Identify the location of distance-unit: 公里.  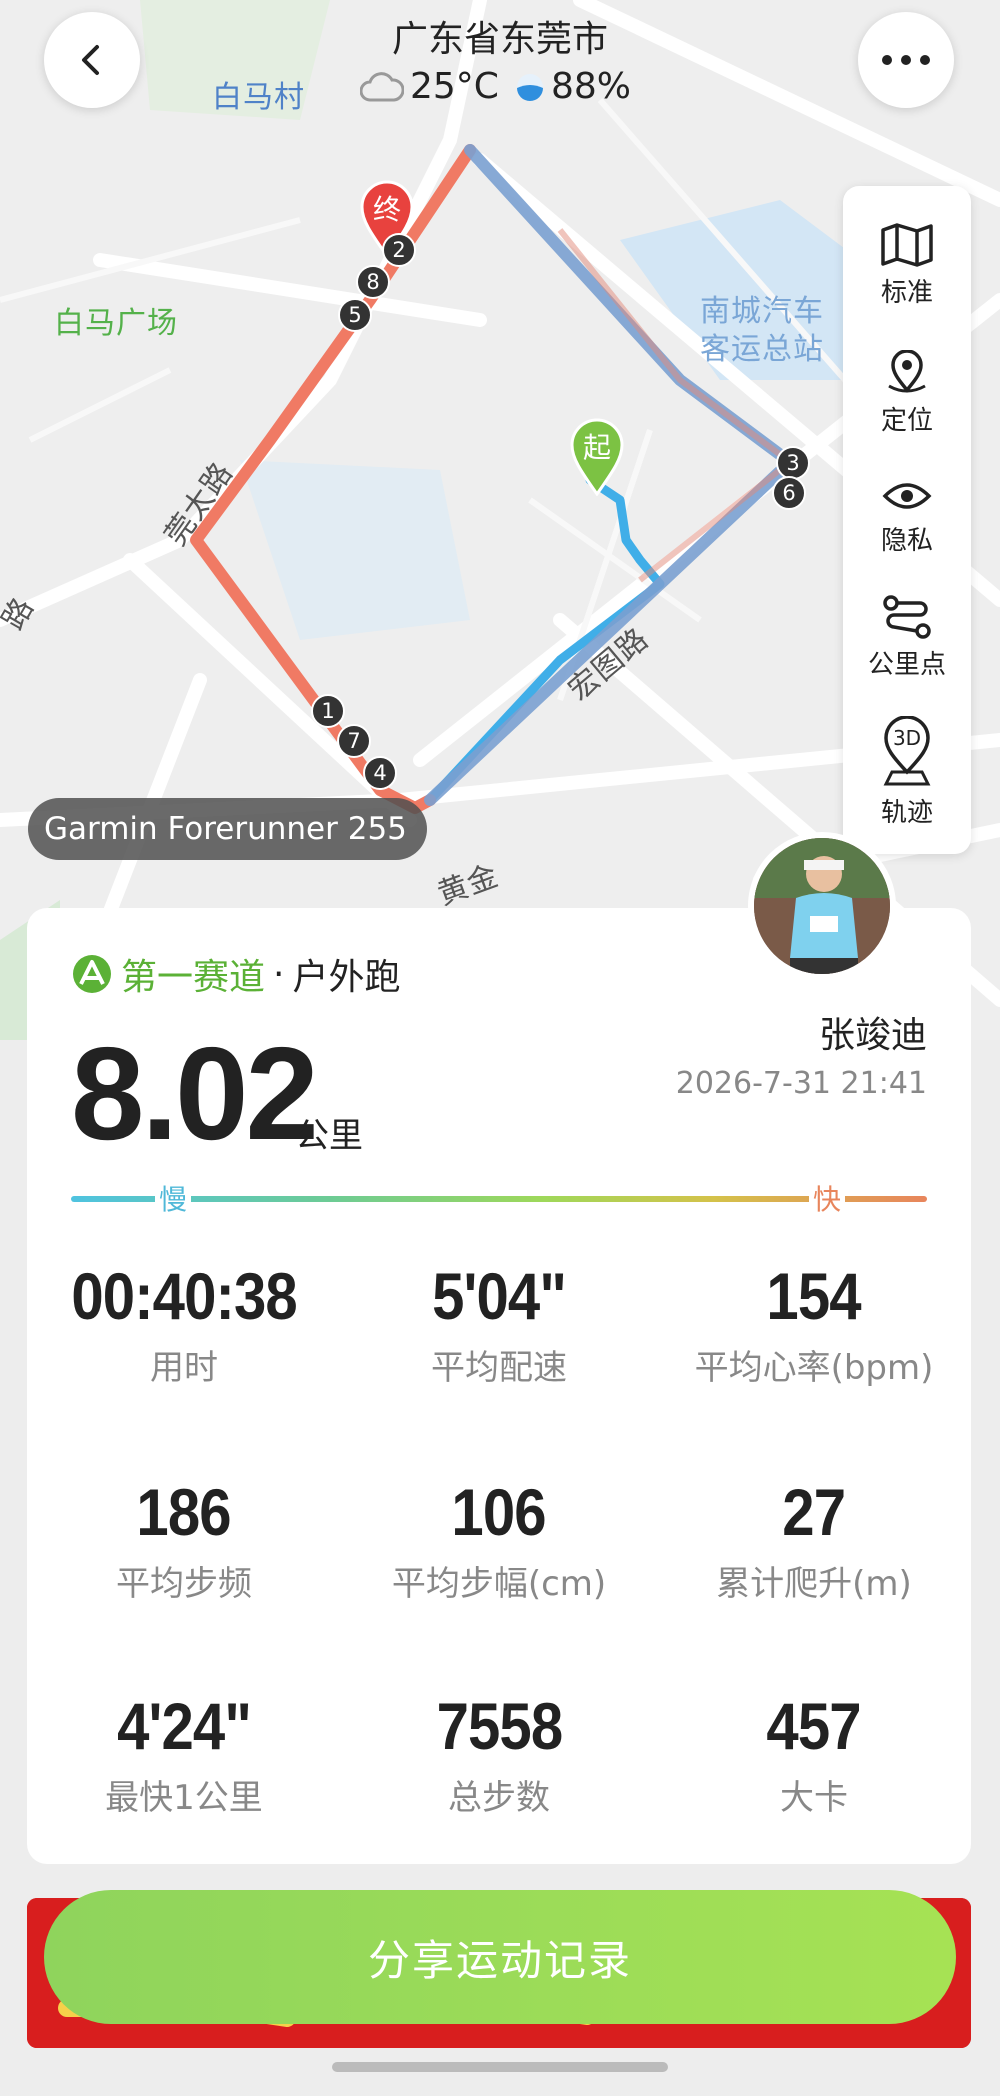
(329, 1136).